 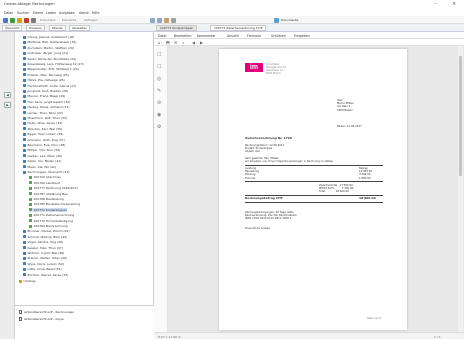 I want to click on tree-item: Frei, Lena, Jungfraupark (30), so click(x=46, y=102).